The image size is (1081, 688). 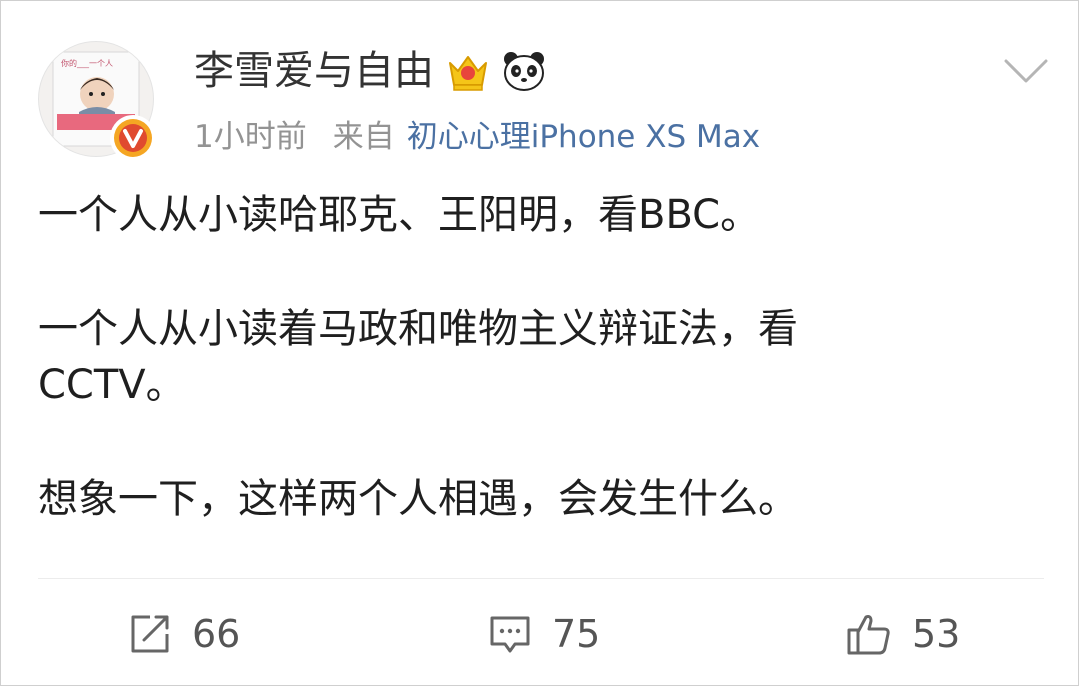 What do you see at coordinates (216, 634) in the screenshot?
I see `repost-count: 66` at bounding box center [216, 634].